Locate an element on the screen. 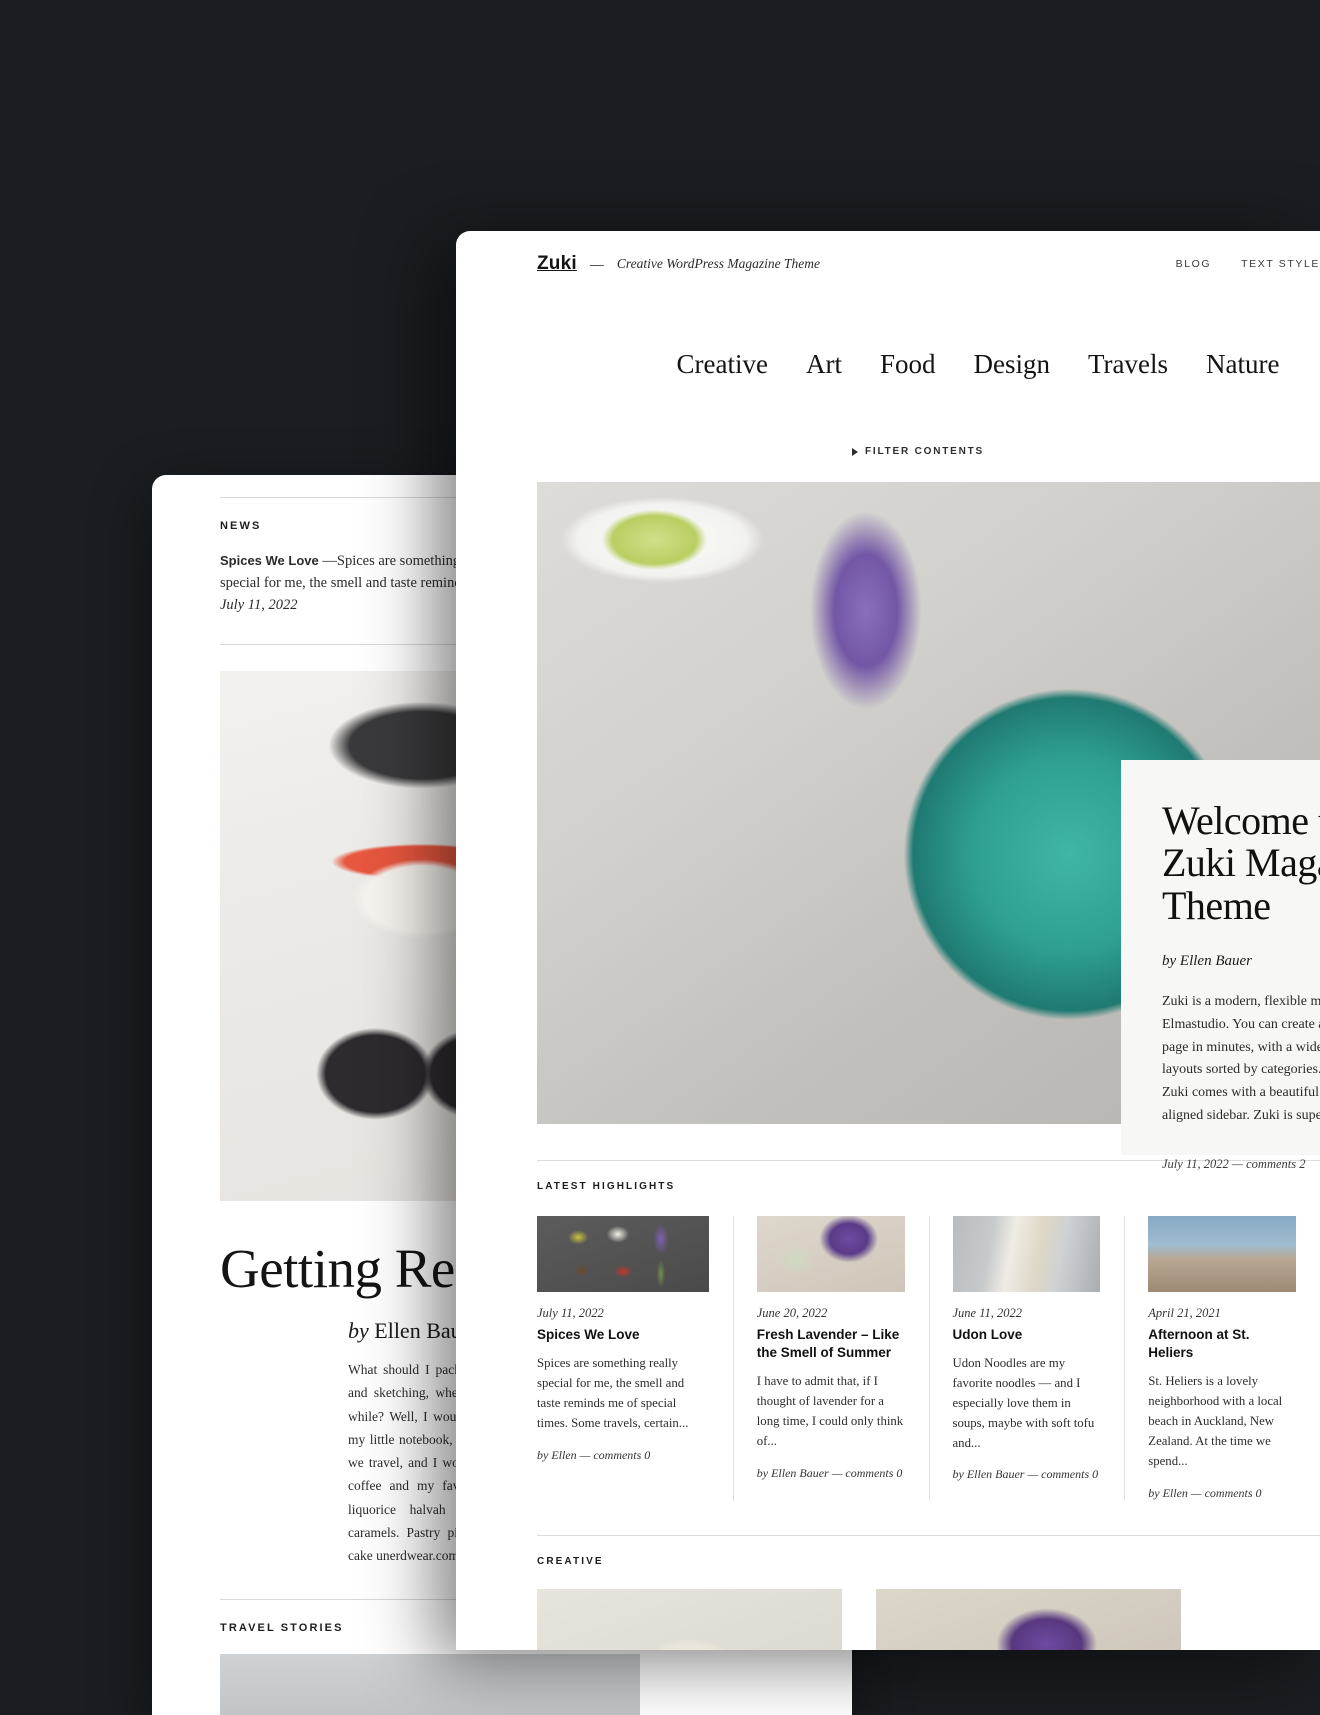 The image size is (1320, 1715). travel-photo-river is located at coordinates (430, 1684).